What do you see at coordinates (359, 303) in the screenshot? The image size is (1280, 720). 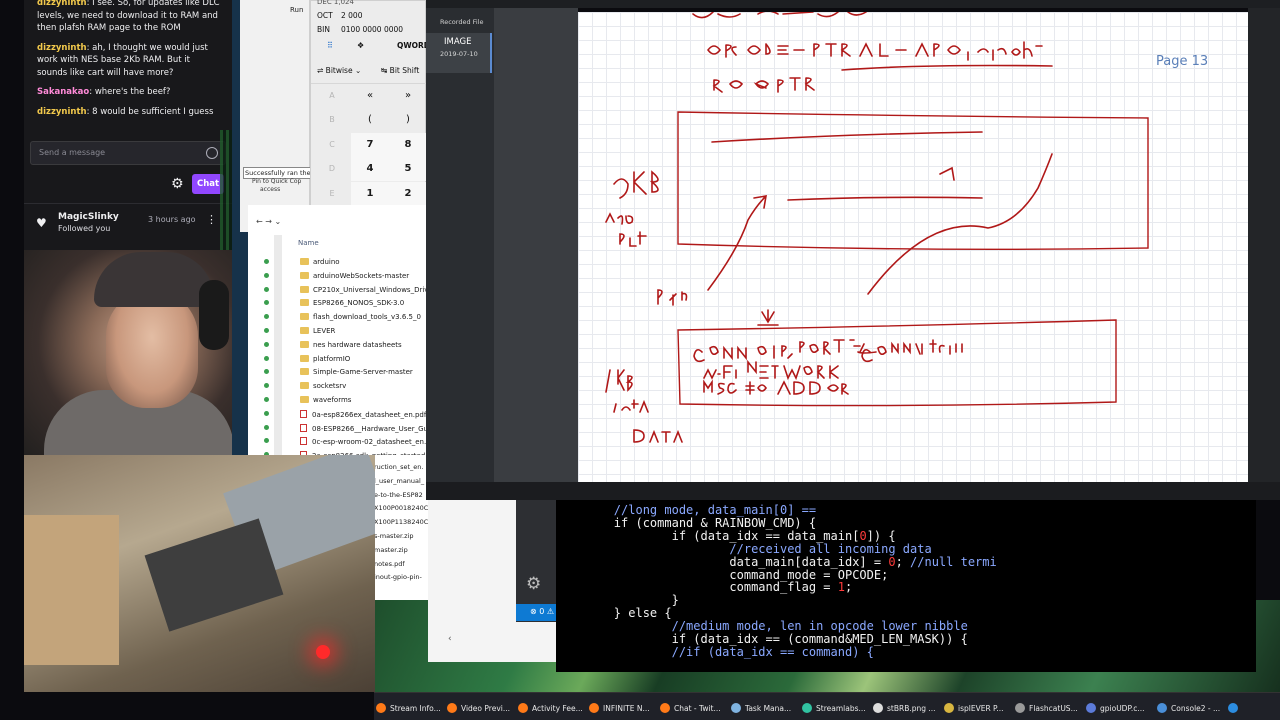 I see `file-name: ESP8266_NONOS_SDK-3.0` at bounding box center [359, 303].